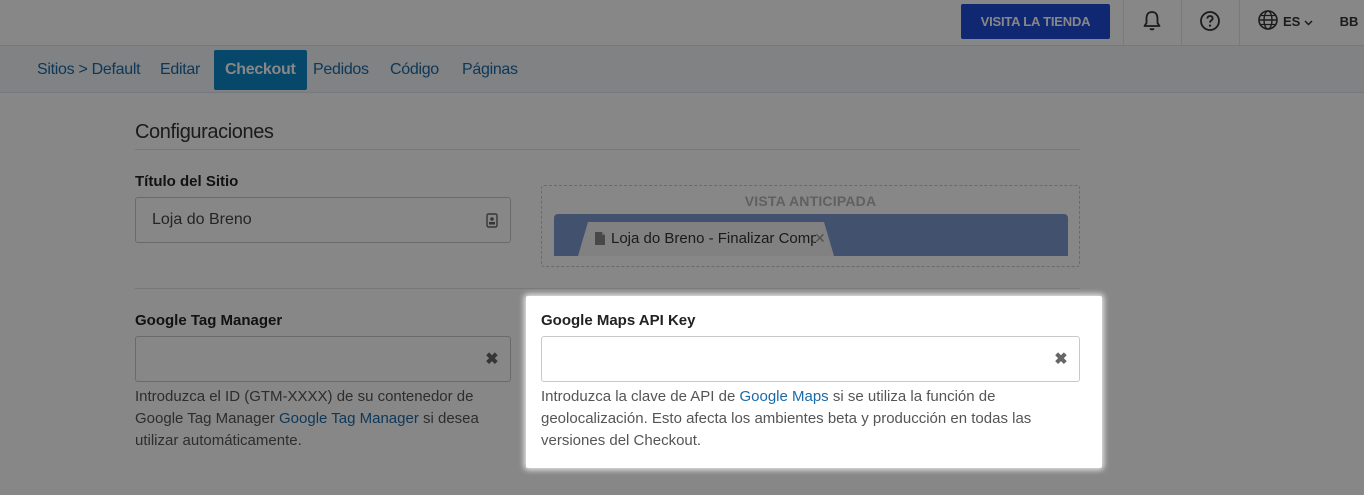 The image size is (1364, 495). I want to click on browser-tab: Loja do Breno - Finalizar Comp ✕, so click(706, 239).